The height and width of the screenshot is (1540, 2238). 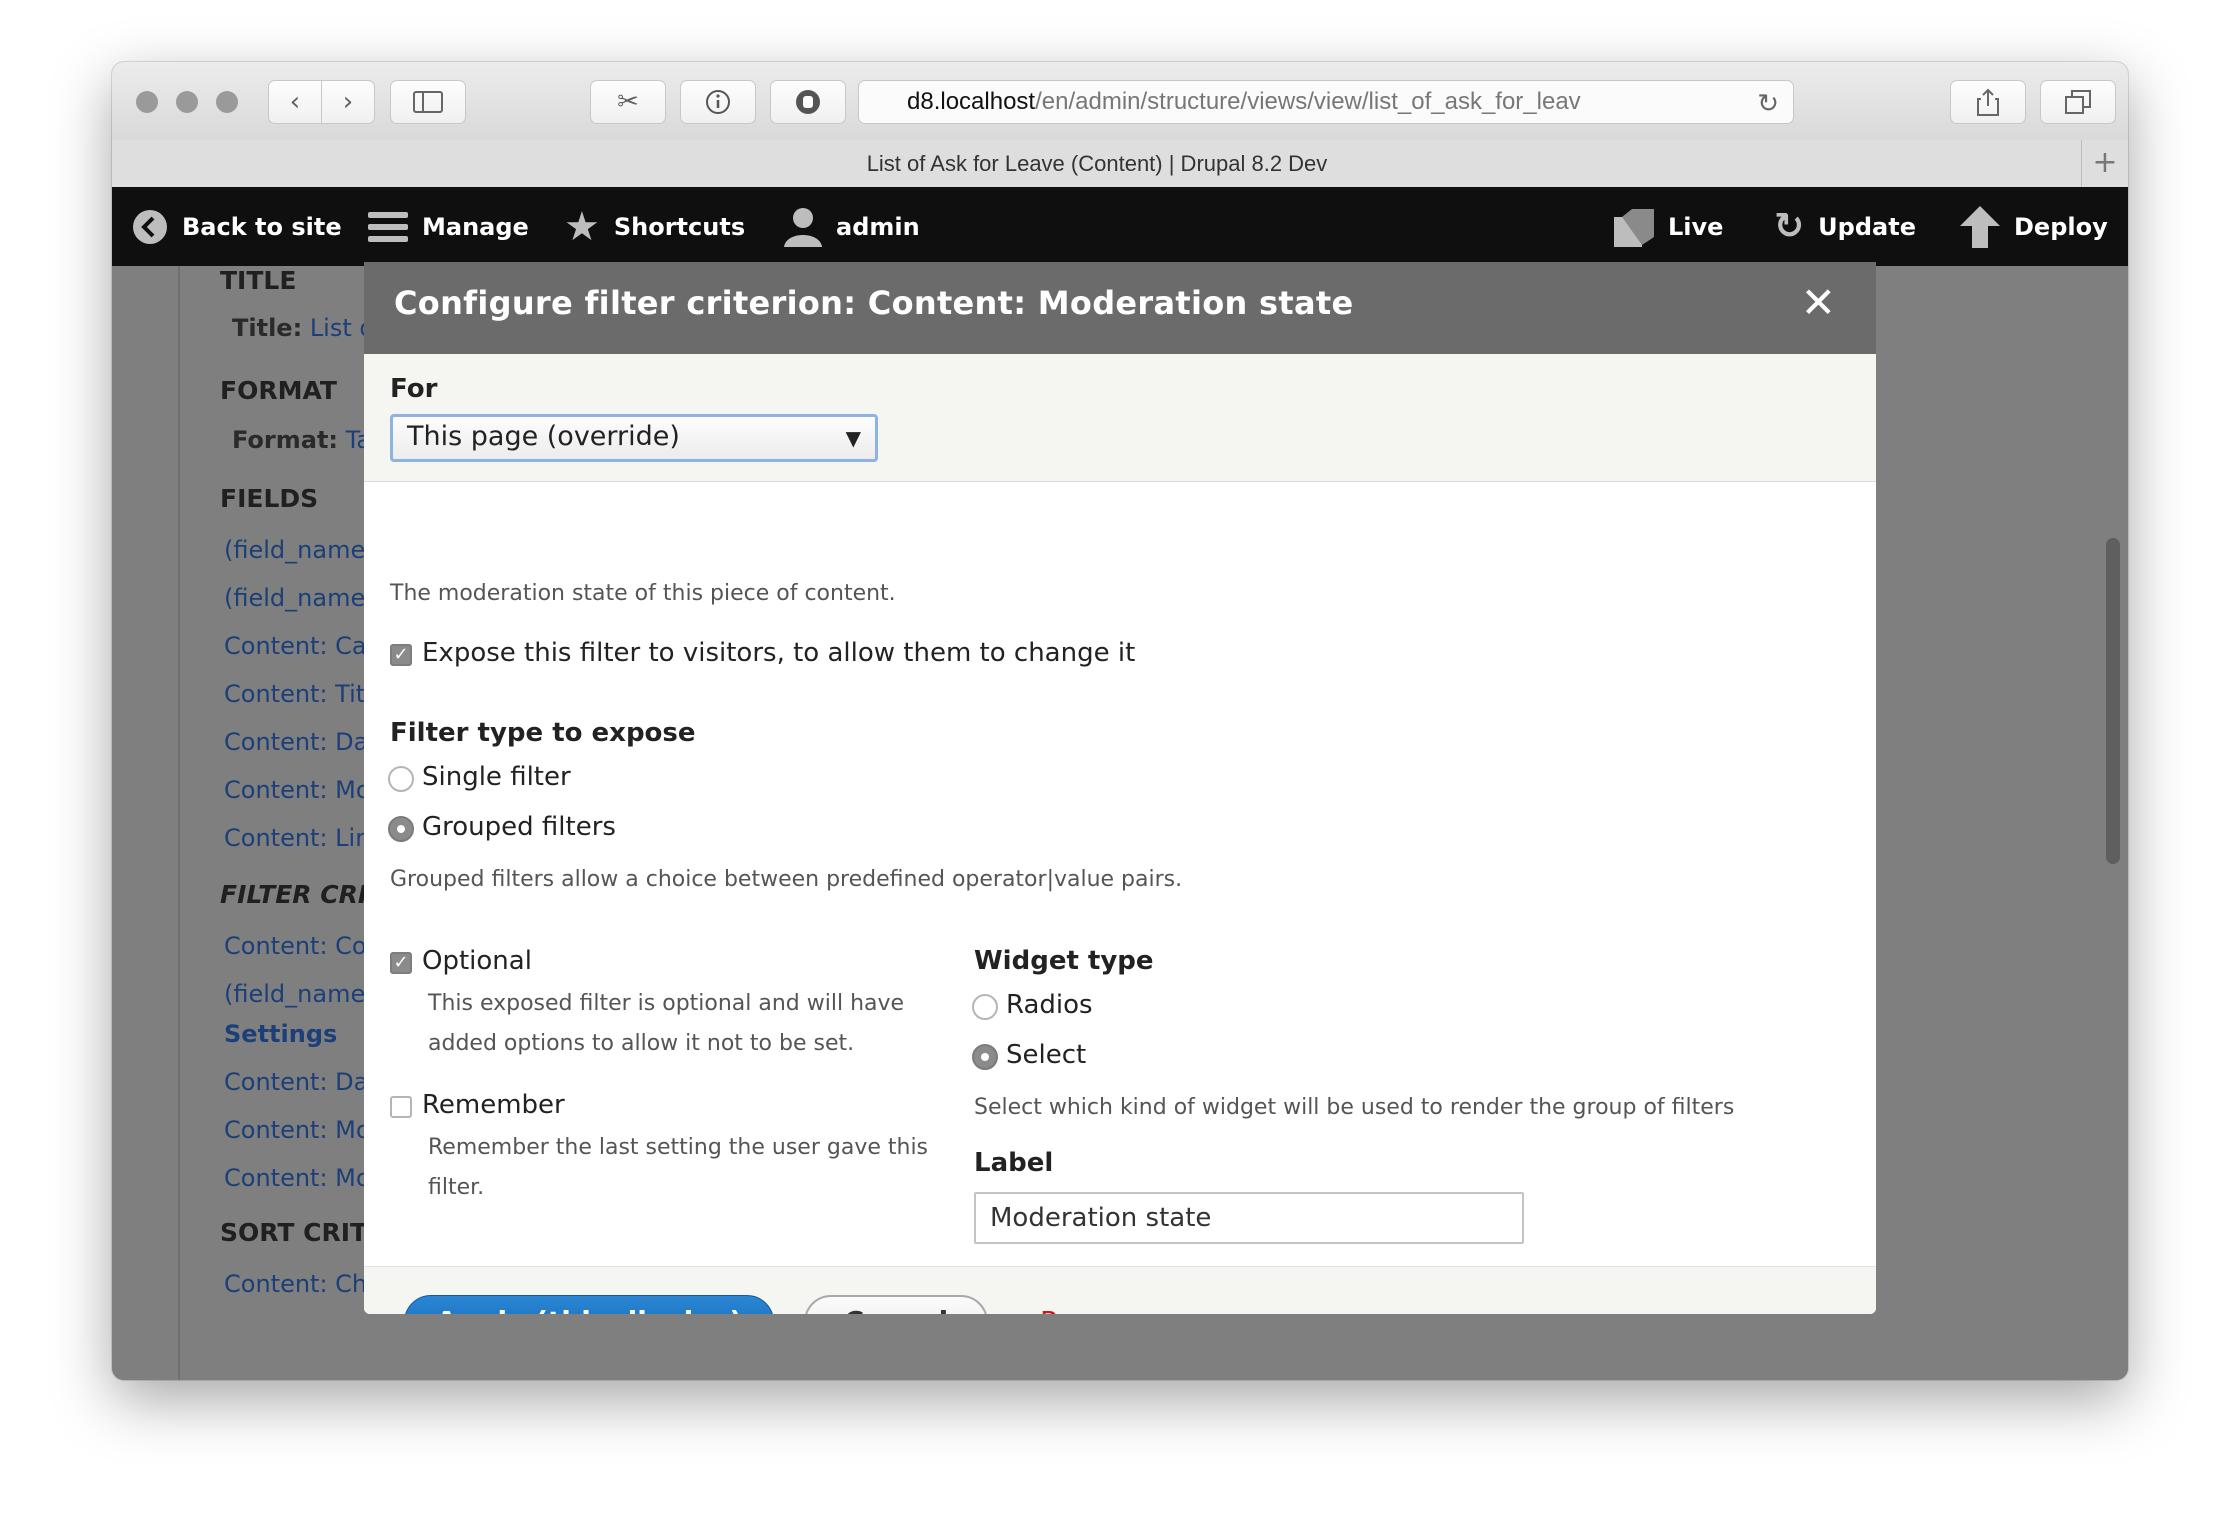 I want to click on chevron-right-icon: ›, so click(x=348, y=102).